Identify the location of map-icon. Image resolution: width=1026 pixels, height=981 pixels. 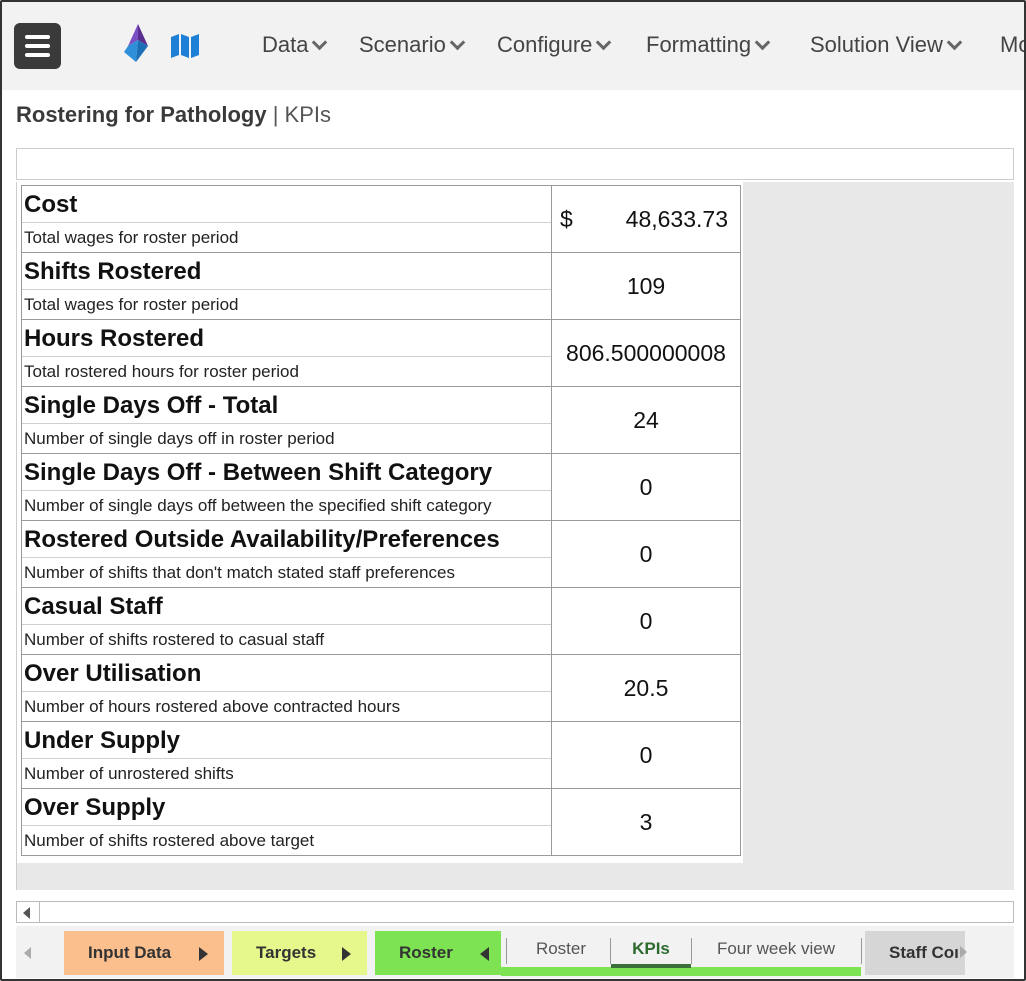
(185, 46).